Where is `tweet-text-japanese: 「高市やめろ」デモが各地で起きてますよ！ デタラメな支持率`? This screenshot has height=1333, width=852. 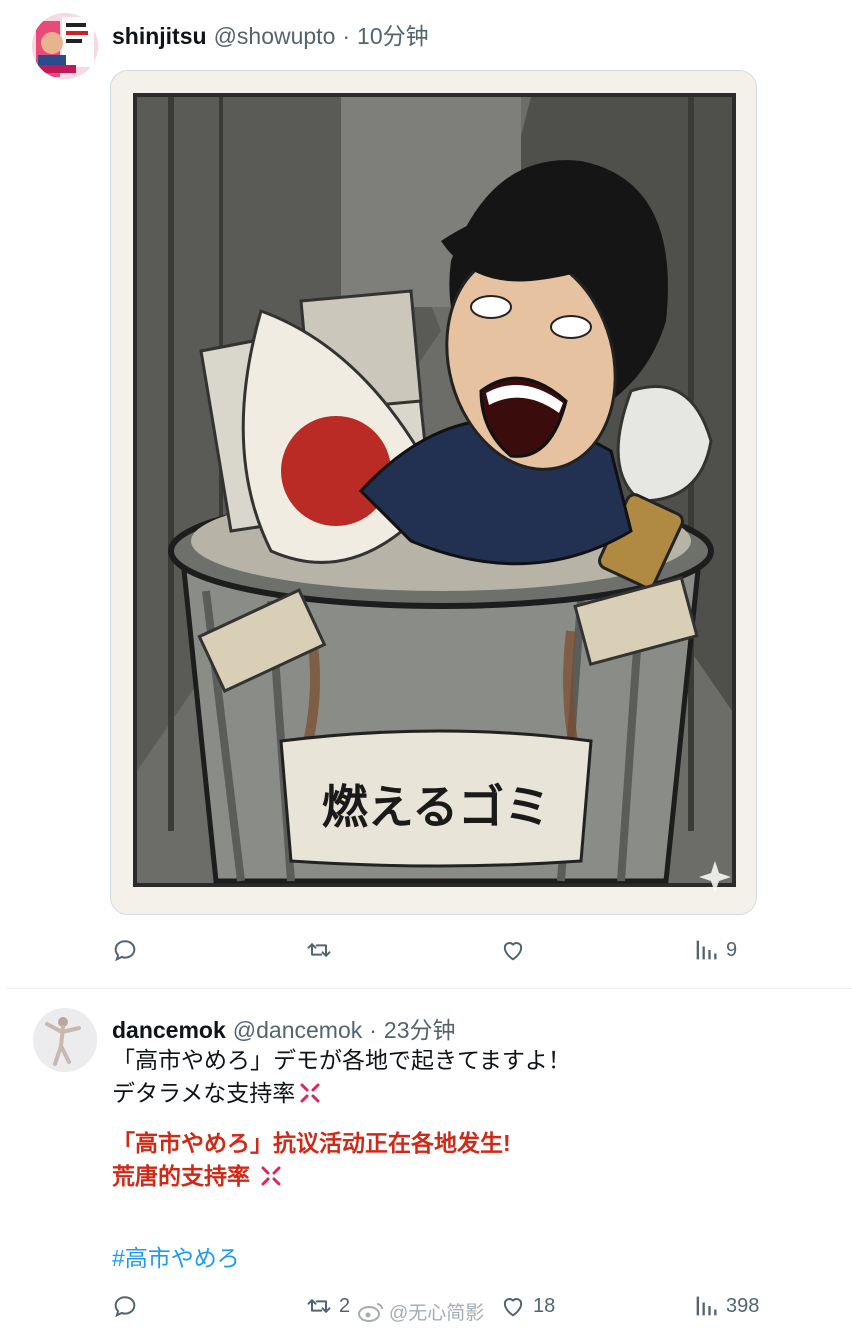 tweet-text-japanese: 「高市やめろ」デモが各地で起きてますよ！ デタラメな支持率 is located at coordinates (341, 1077).